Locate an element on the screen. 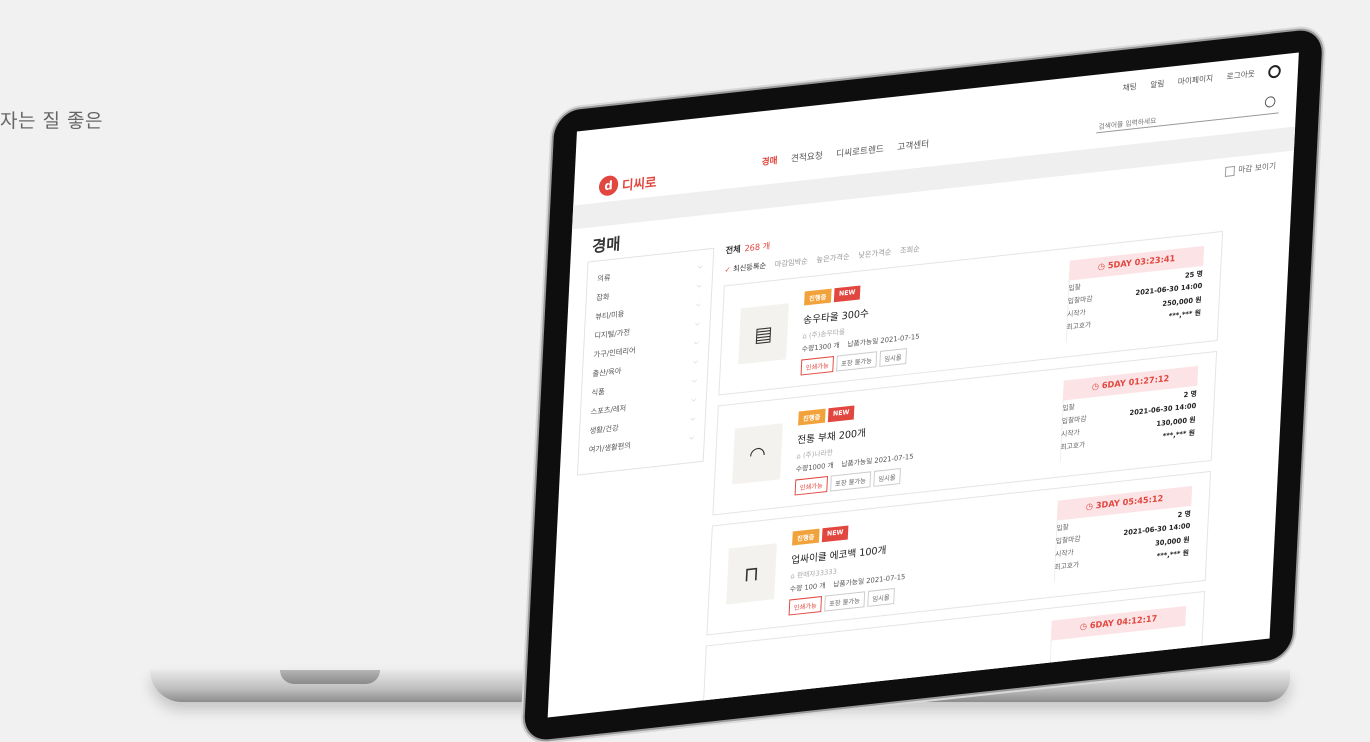  quantity: 수량 100 개 is located at coordinates (807, 587).